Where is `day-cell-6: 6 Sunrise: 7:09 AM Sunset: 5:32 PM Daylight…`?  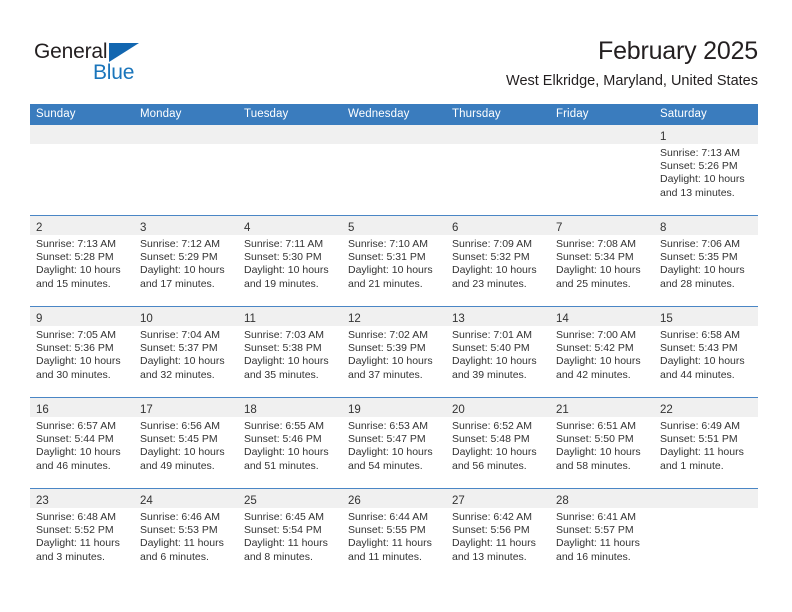
day-cell-6: 6 Sunrise: 7:09 AM Sunset: 5:32 PM Daylight… is located at coordinates (498, 261).